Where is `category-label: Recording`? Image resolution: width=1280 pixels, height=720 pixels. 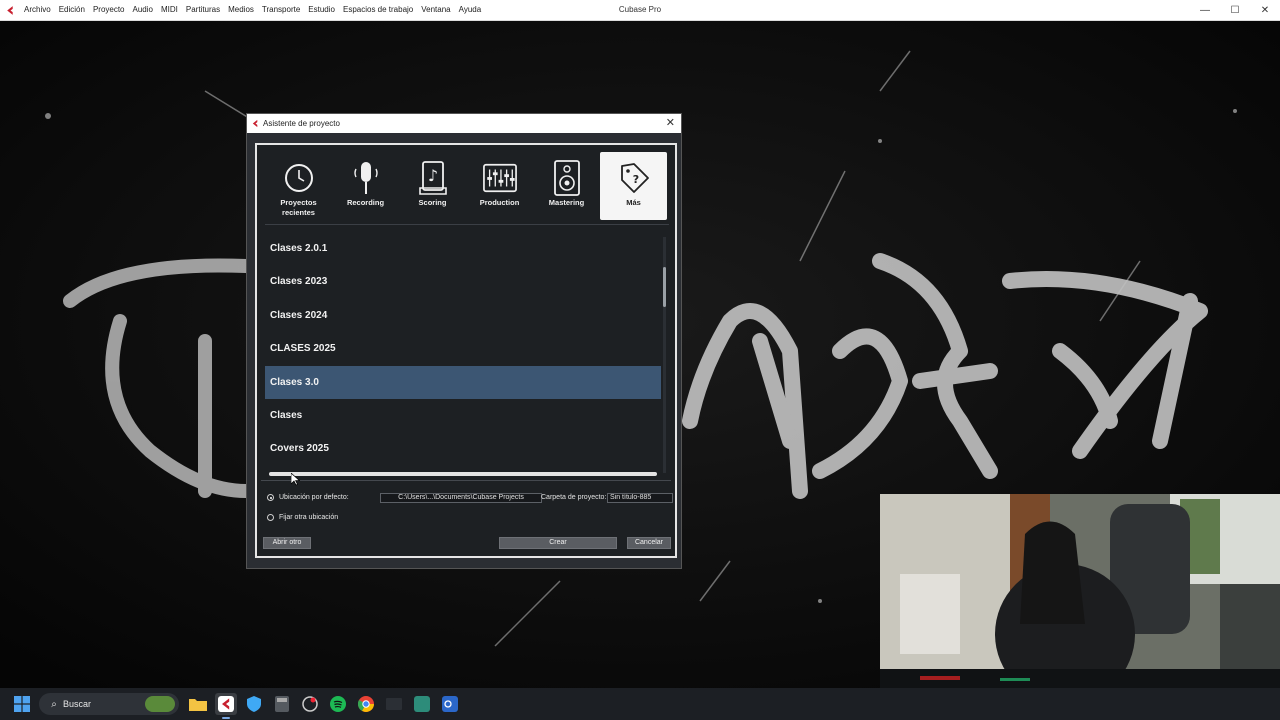 category-label: Recording is located at coordinates (365, 202).